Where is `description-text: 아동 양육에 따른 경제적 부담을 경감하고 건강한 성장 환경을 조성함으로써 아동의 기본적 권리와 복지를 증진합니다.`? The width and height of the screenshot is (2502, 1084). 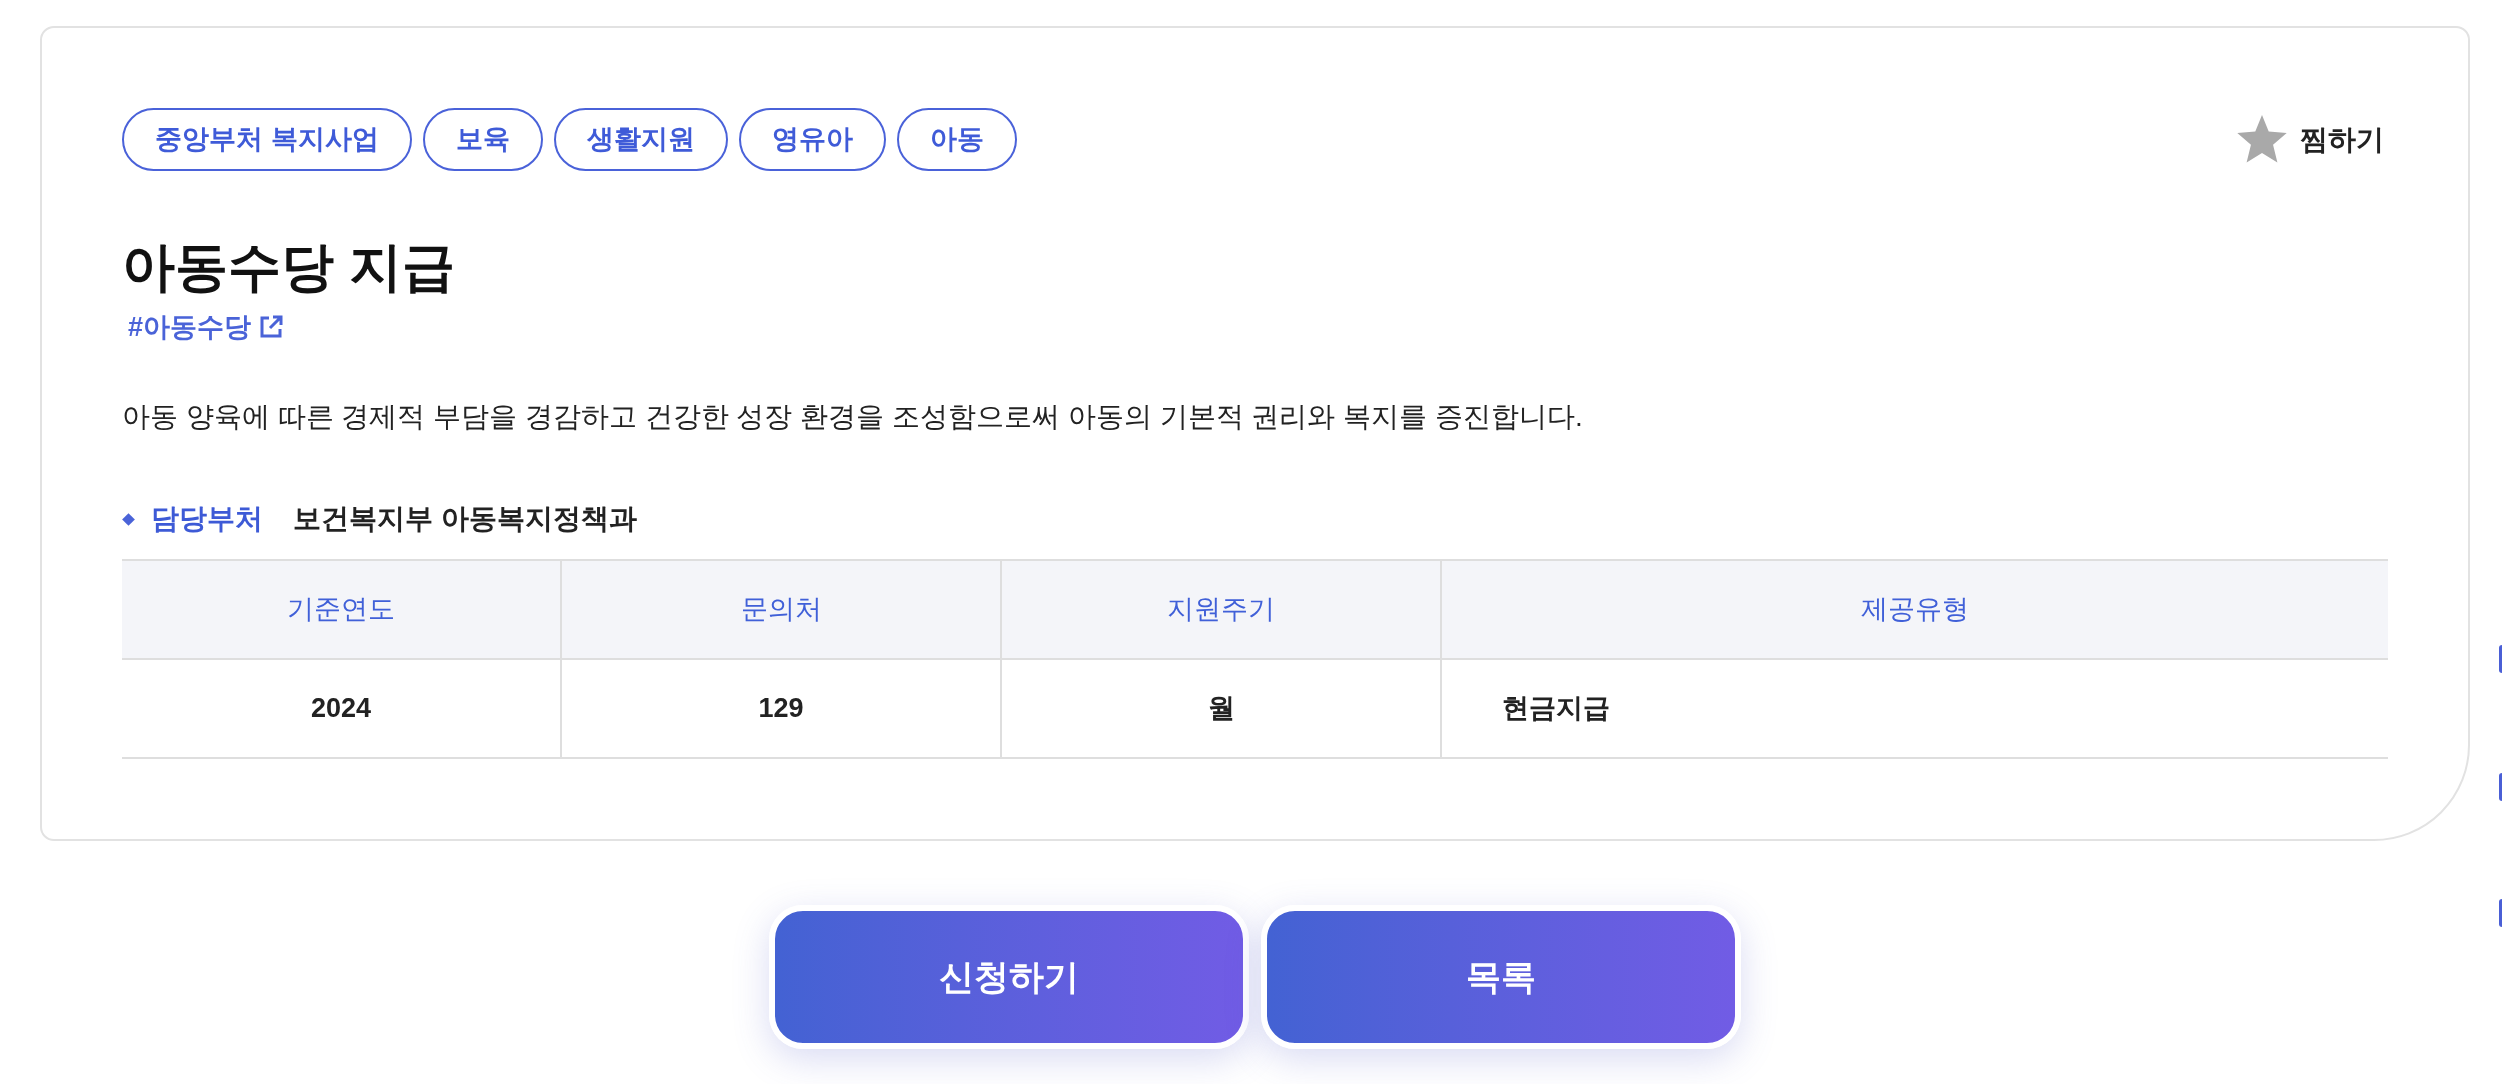
description-text: 아동 양육에 따른 경제적 부담을 경감하고 건강한 성장 환경을 조성함으로써 아동의 기본적 권리와 복지를 증진합니다. is located at coordinates (853, 417).